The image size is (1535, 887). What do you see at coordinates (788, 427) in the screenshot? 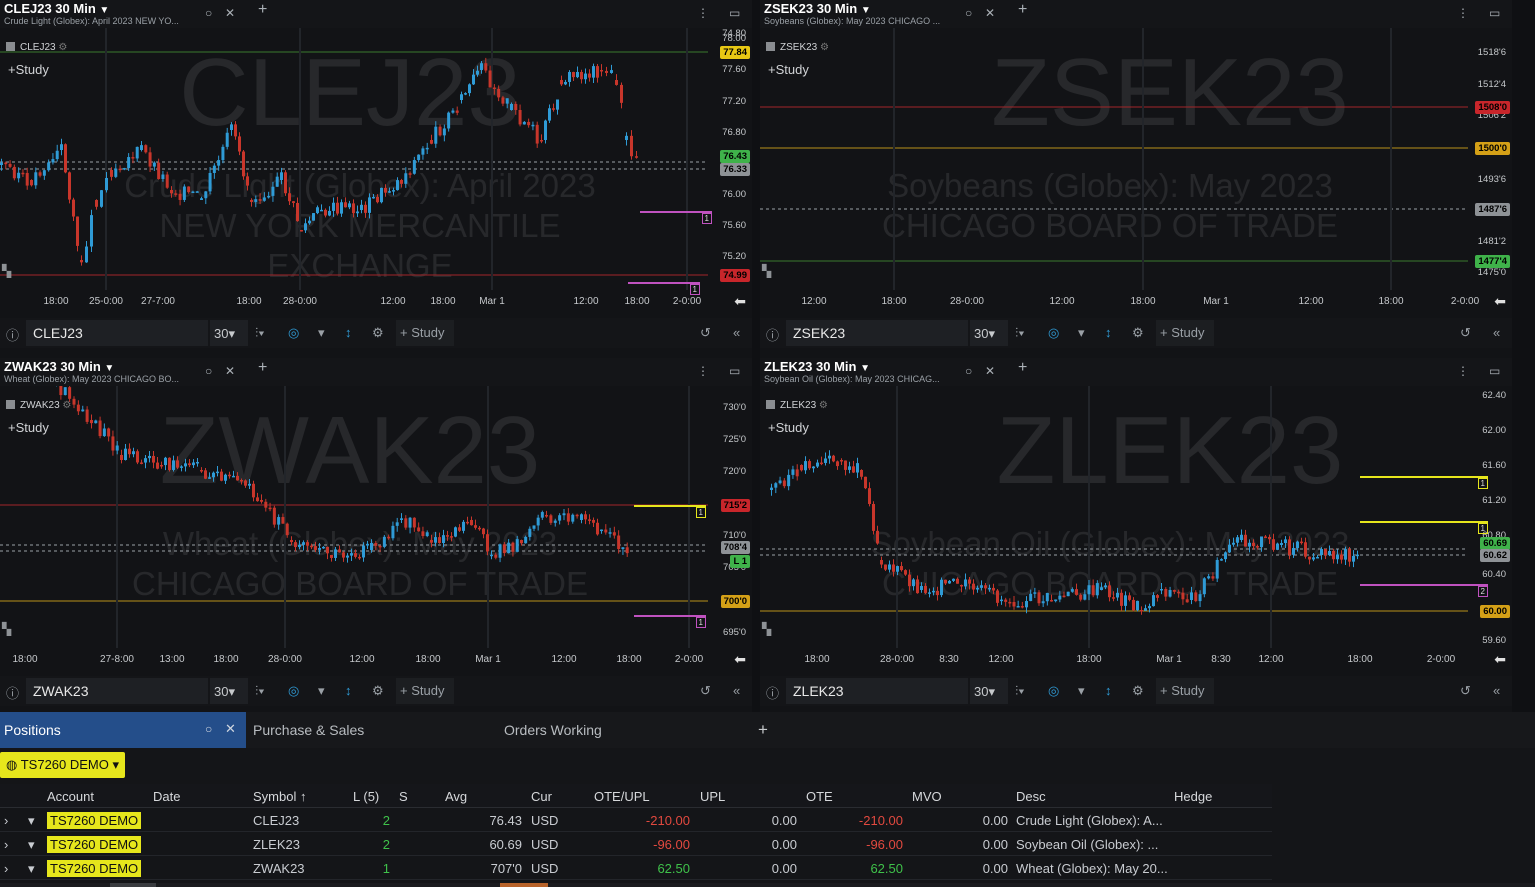
I see `add-study-link: +Study` at bounding box center [788, 427].